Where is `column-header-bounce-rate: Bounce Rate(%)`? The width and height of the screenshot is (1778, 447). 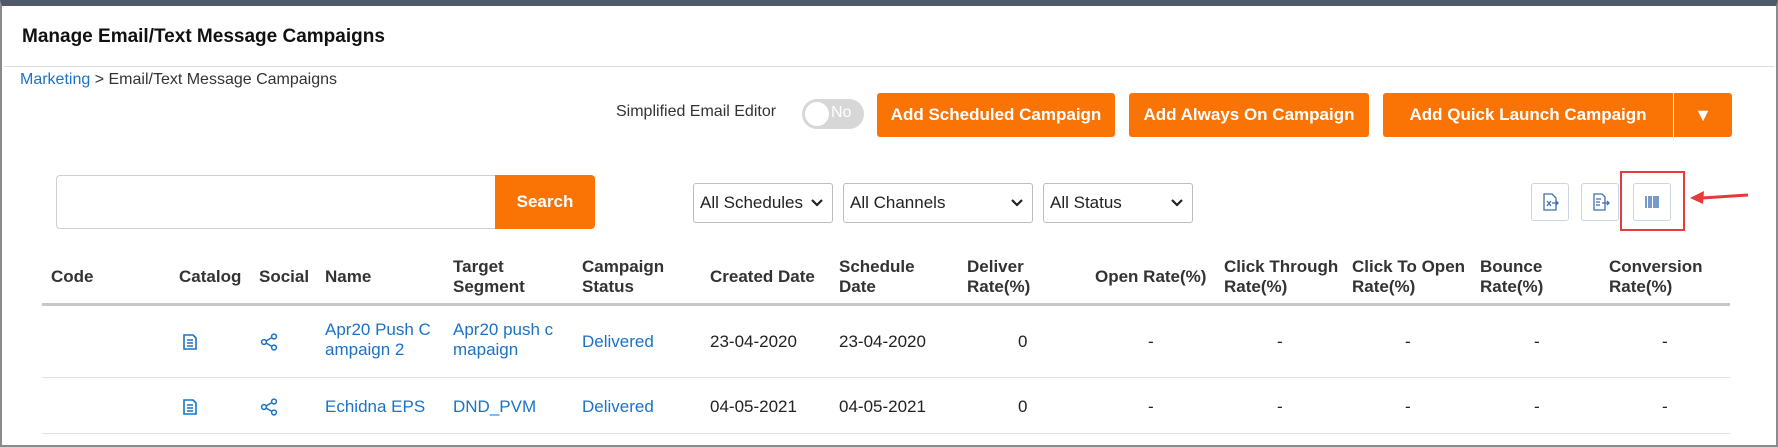
column-header-bounce-rate: Bounce Rate(%) is located at coordinates (1512, 276).